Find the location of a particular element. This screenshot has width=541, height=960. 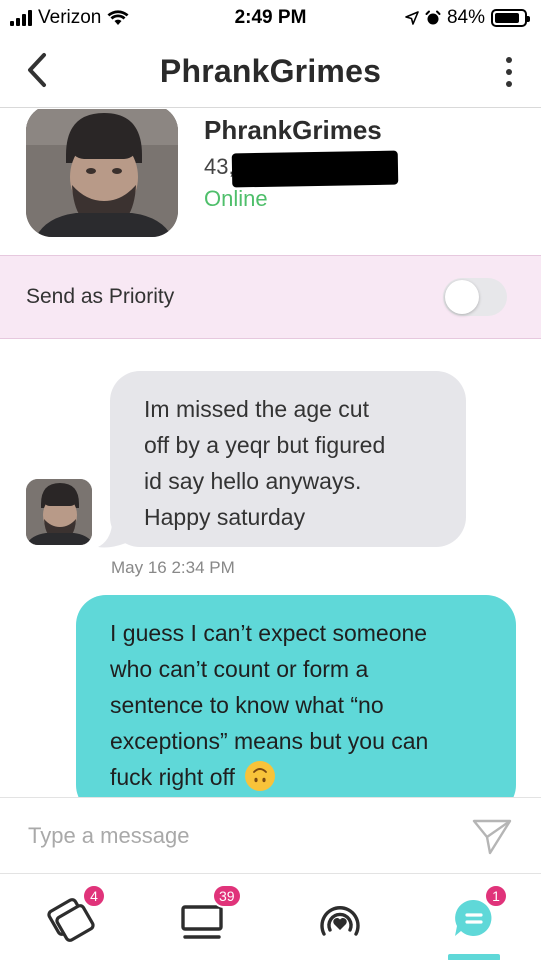

message-line-last: fuck right off is located at coordinates (301, 777).